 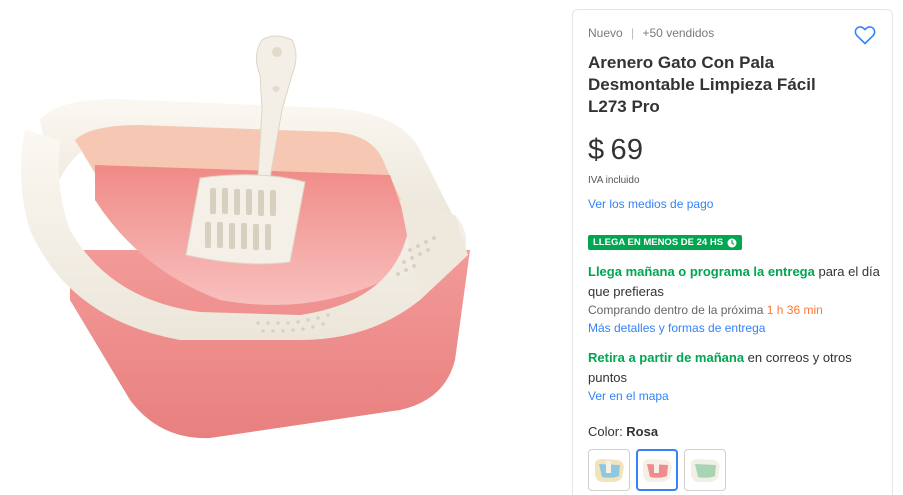 What do you see at coordinates (627, 150) in the screenshot?
I see `price-amount: 69` at bounding box center [627, 150].